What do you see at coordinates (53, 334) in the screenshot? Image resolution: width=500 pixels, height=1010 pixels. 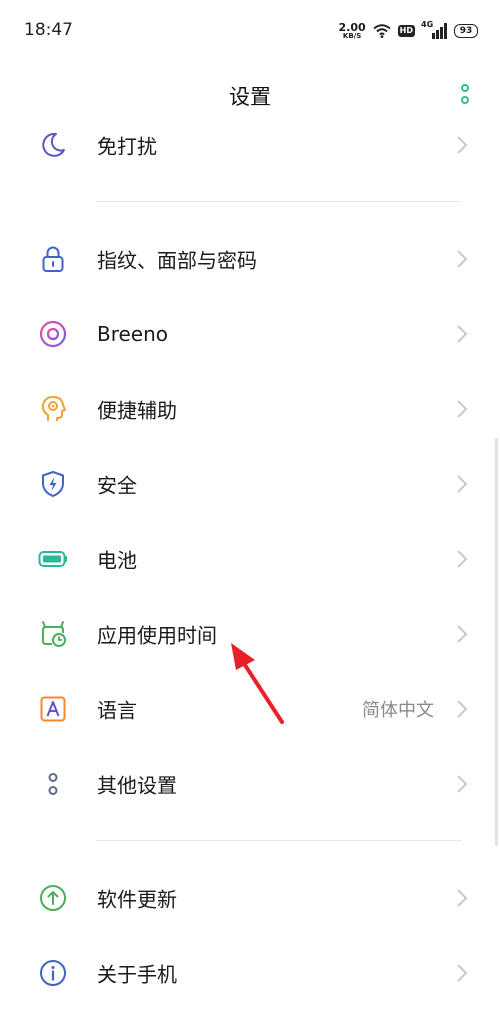 I see `breeno-icon` at bounding box center [53, 334].